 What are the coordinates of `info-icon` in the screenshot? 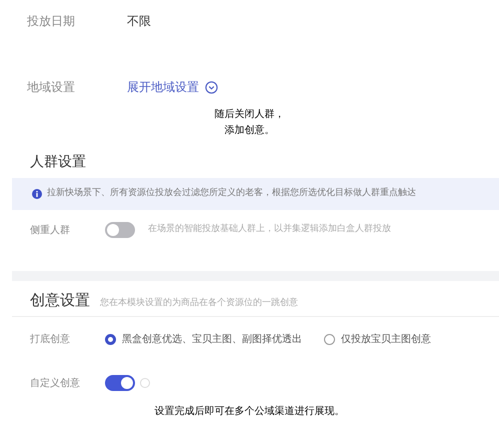 It's located at (37, 194).